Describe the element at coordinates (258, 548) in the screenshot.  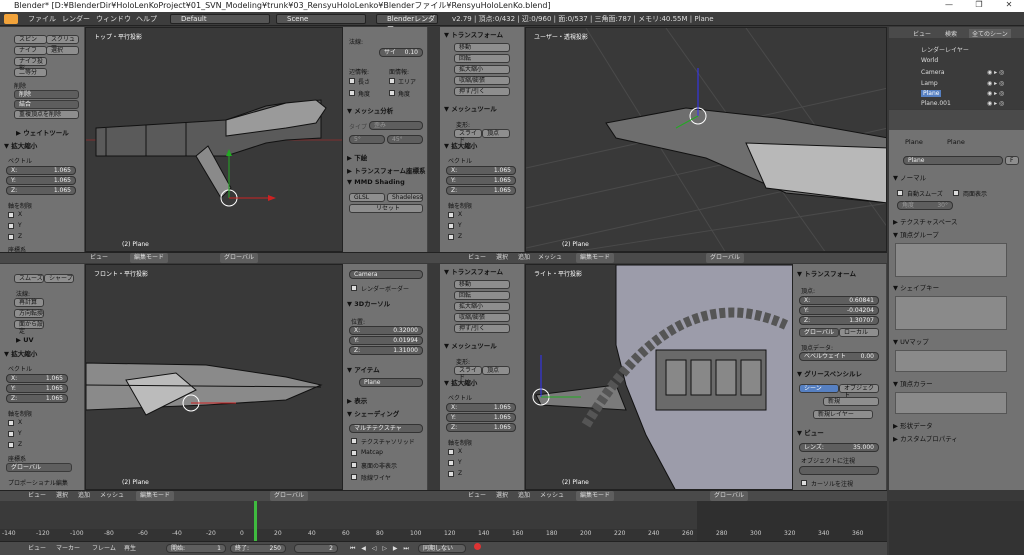
I see `end-frame-field: 終了: 250` at that location.